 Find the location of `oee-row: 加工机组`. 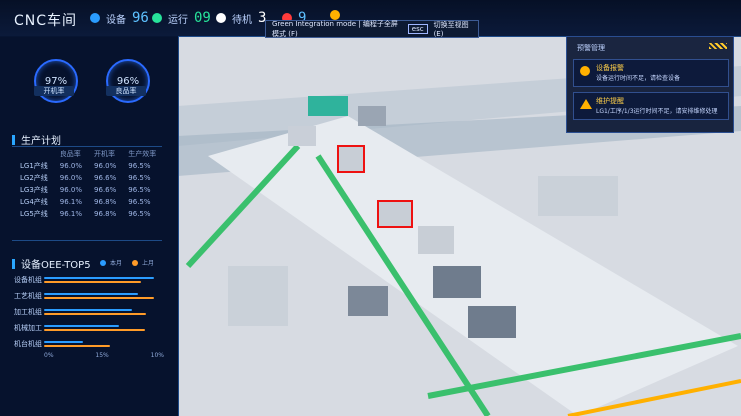

oee-row: 加工机组 is located at coordinates (84, 312).